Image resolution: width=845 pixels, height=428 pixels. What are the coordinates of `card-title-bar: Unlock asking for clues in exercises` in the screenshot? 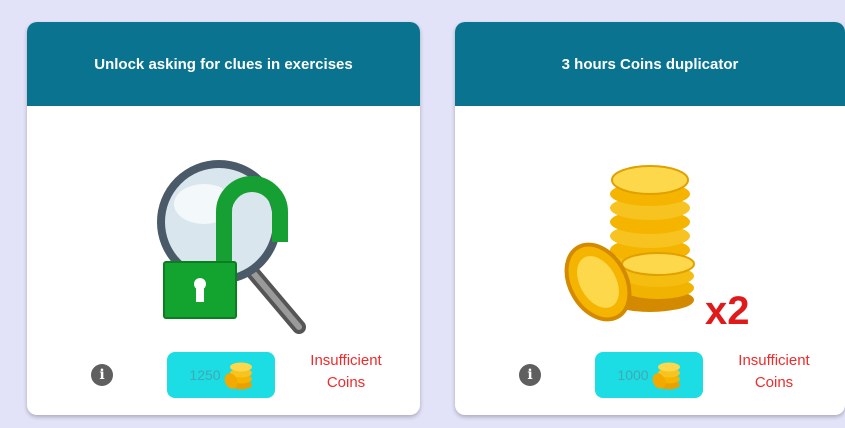 It's located at (223, 64).